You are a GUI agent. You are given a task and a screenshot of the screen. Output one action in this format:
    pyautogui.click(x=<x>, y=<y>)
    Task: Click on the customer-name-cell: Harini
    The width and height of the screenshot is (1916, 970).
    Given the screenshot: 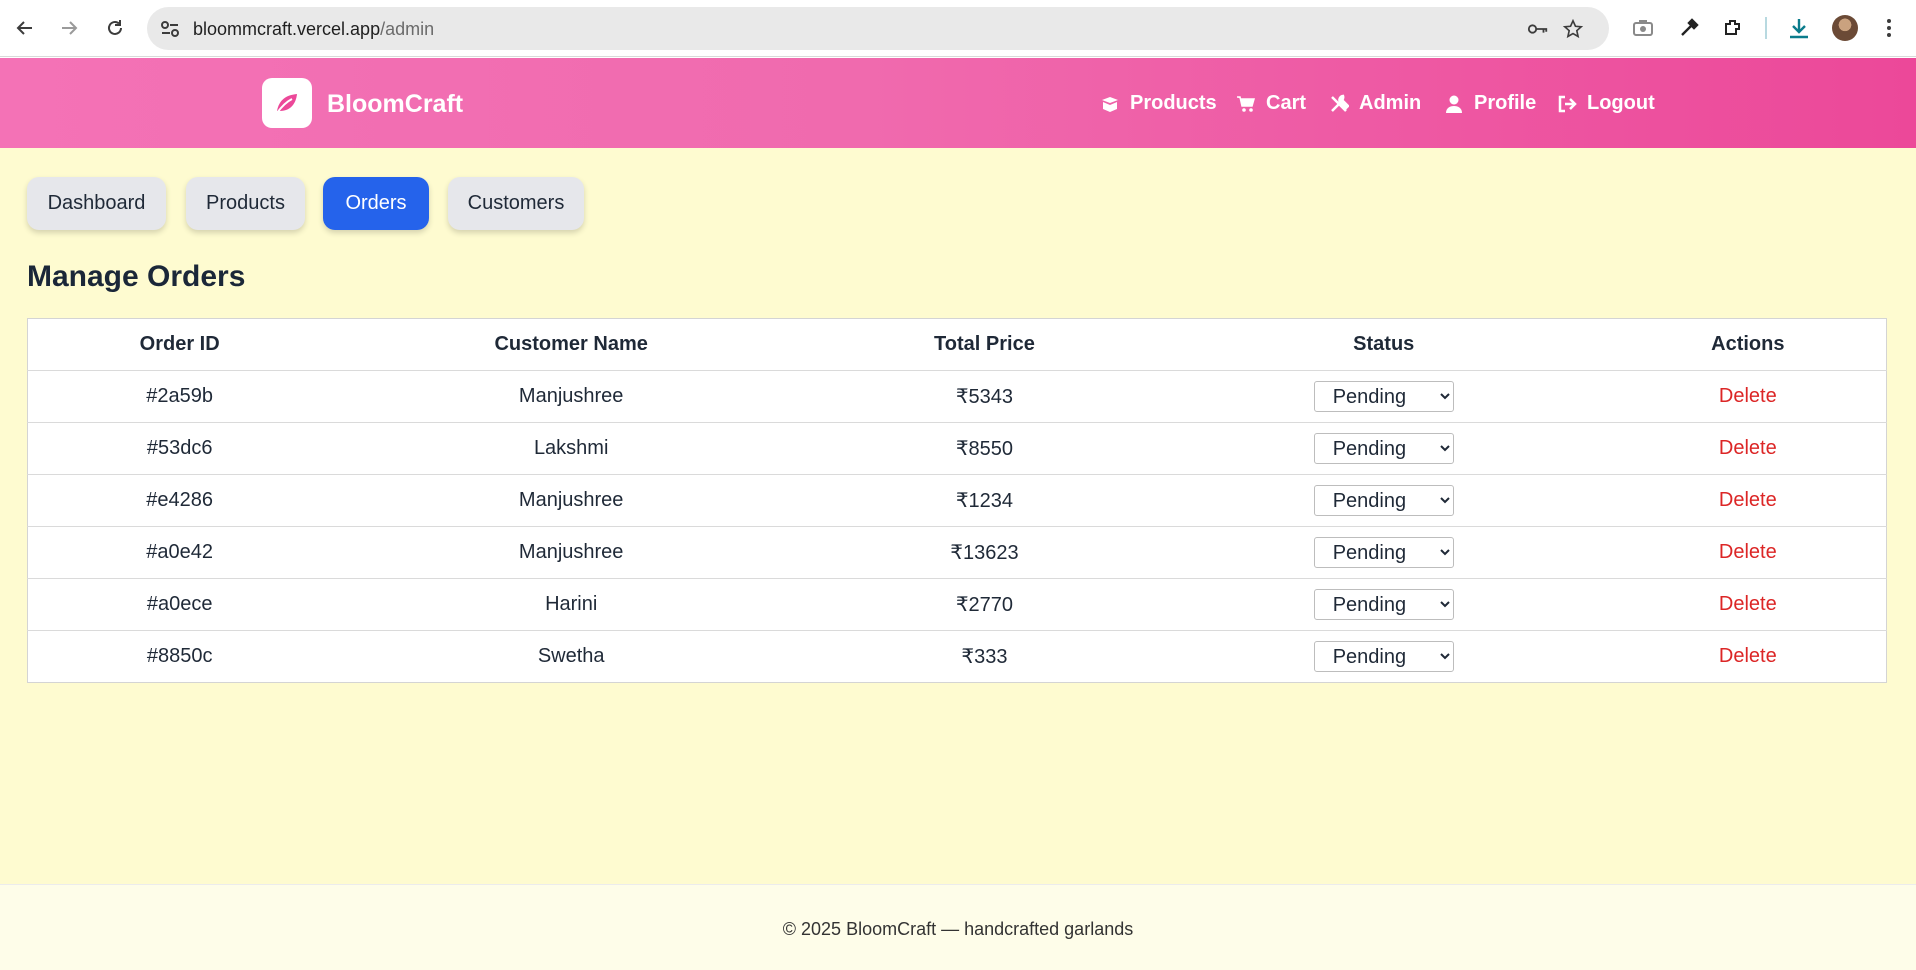 What is the action you would take?
    pyautogui.click(x=571, y=604)
    